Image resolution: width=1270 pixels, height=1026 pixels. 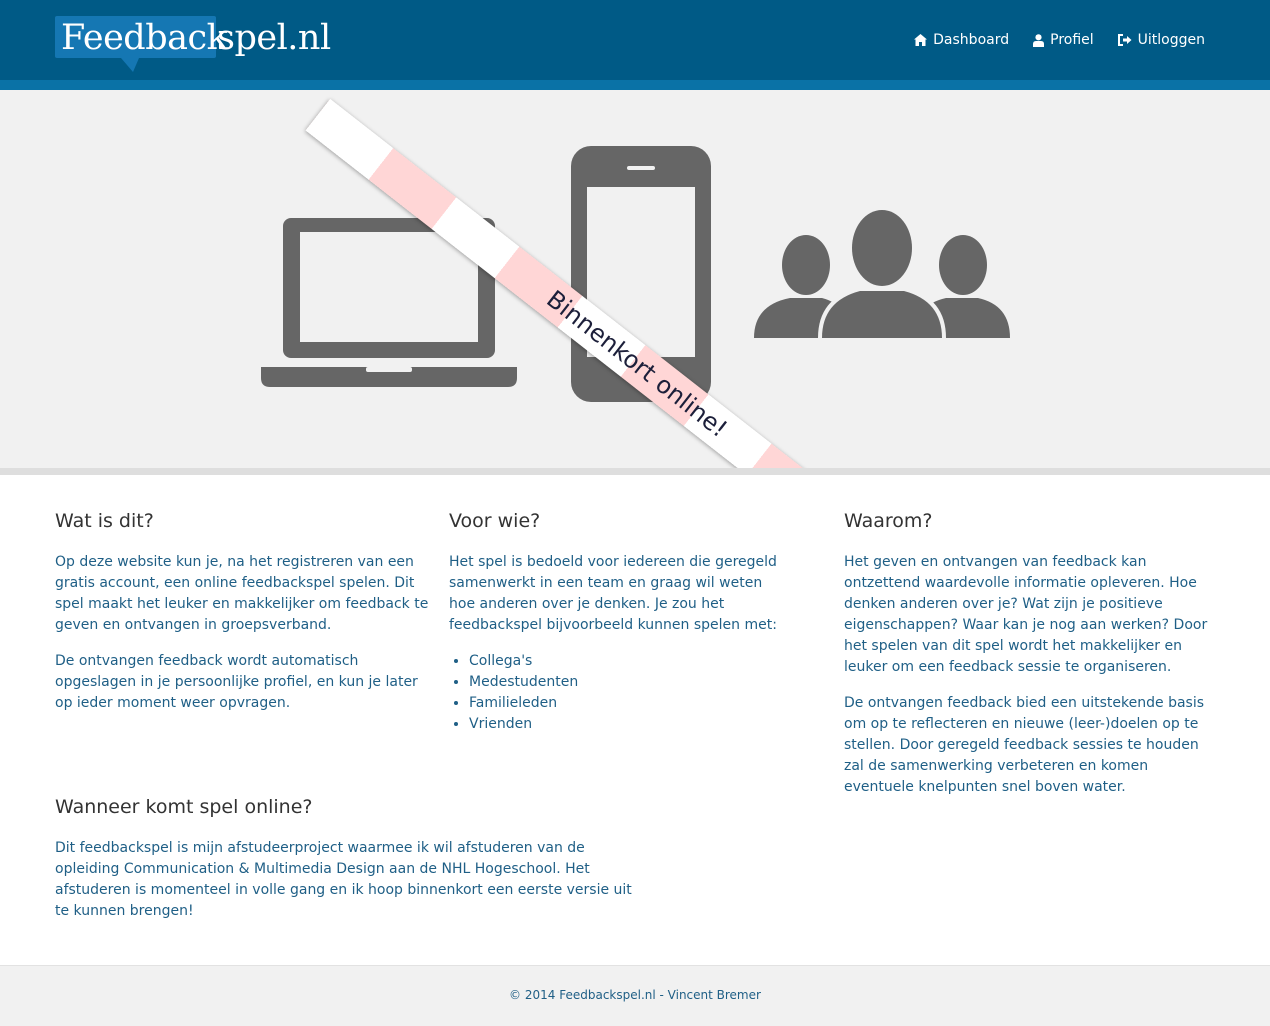 I want to click on site-logo: Feedback spel.nl, so click(x=193, y=44).